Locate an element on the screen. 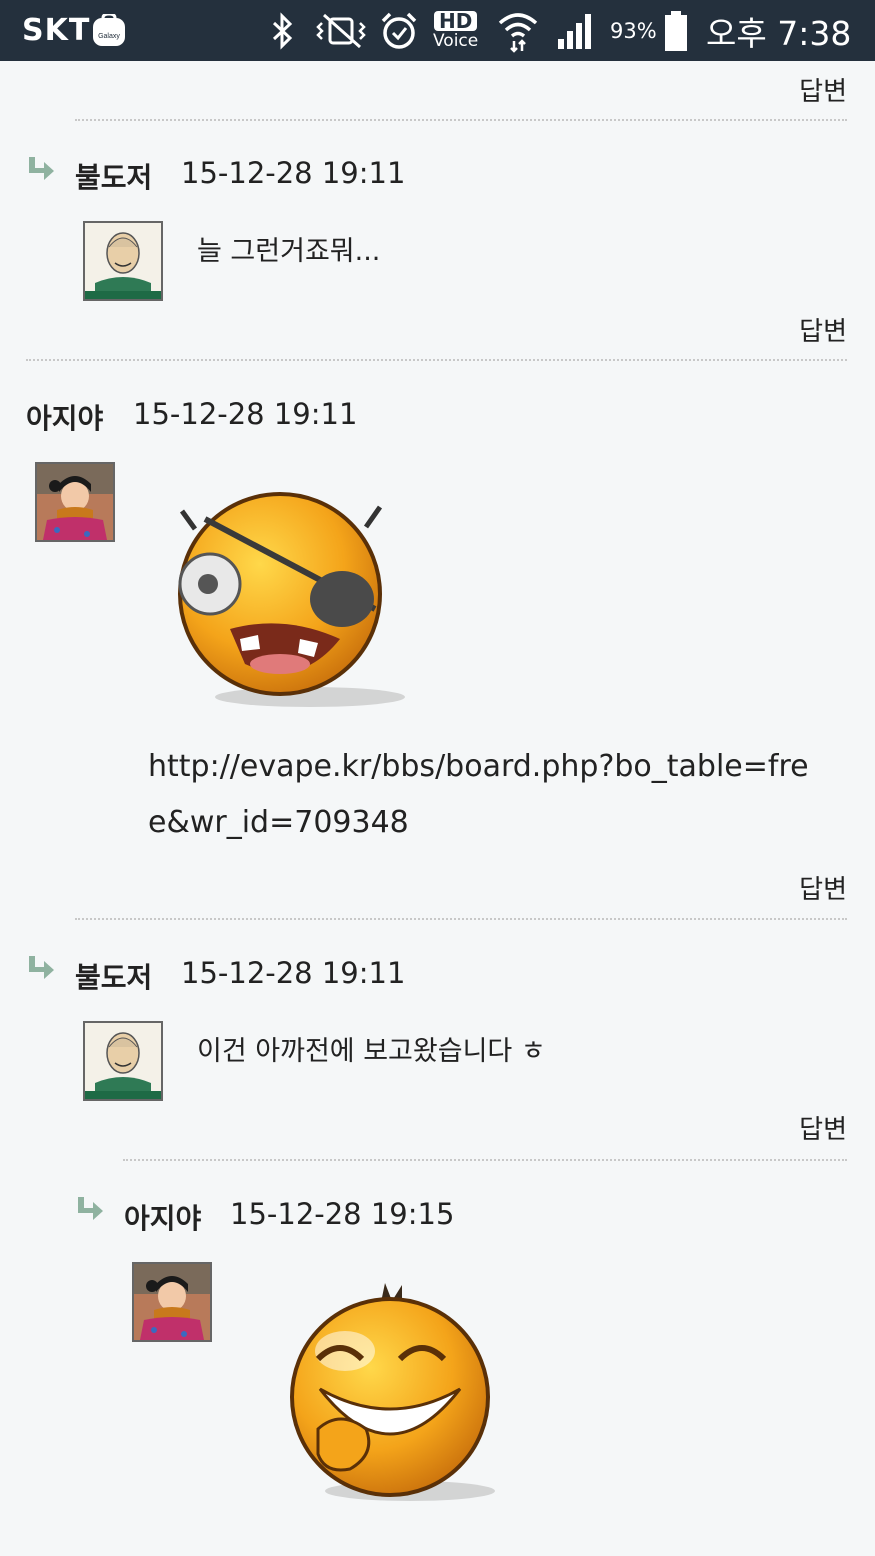 The width and height of the screenshot is (875, 1556). pirate-emoticon is located at coordinates (295, 601).